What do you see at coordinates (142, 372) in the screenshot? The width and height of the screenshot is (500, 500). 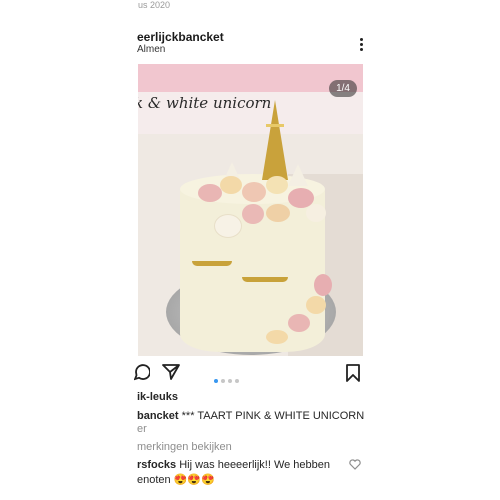 I see `comment-icon` at bounding box center [142, 372].